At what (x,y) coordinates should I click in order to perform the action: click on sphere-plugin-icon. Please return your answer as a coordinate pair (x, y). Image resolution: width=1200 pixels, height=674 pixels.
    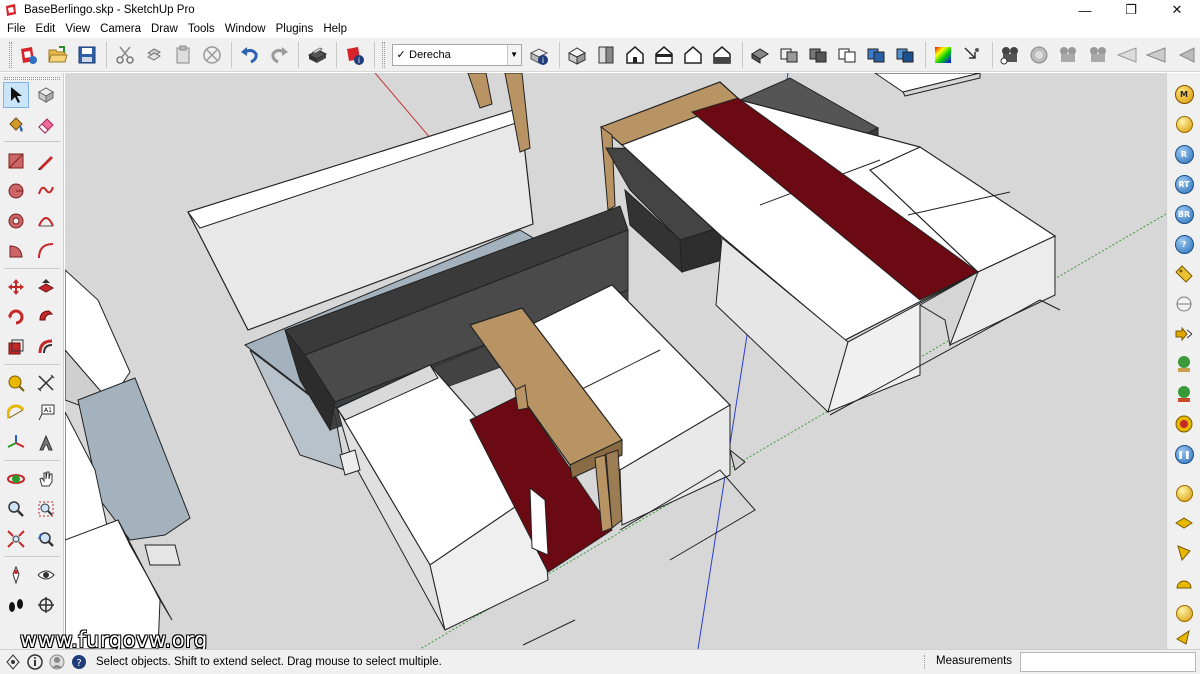
    Looking at the image, I should click on (1184, 304).